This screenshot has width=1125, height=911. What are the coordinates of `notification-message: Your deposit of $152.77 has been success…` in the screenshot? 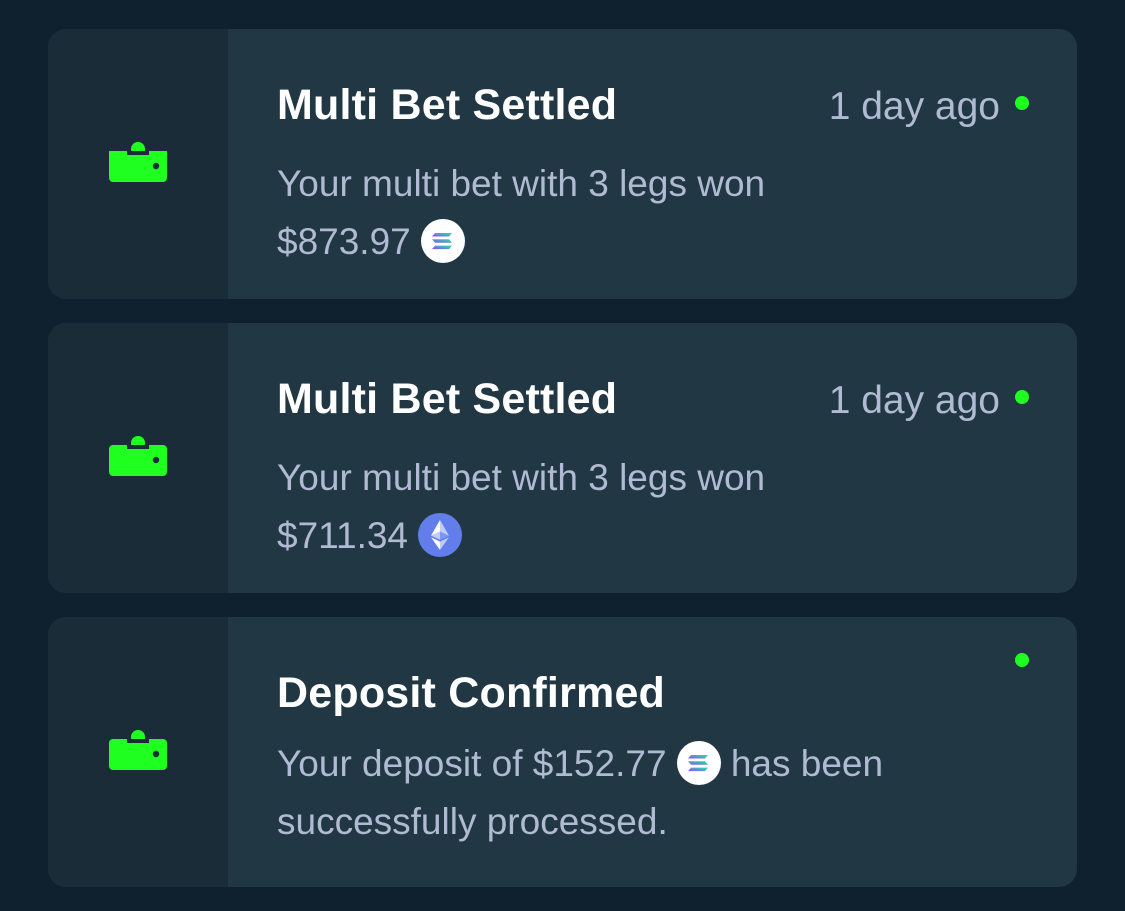 It's located at (657, 793).